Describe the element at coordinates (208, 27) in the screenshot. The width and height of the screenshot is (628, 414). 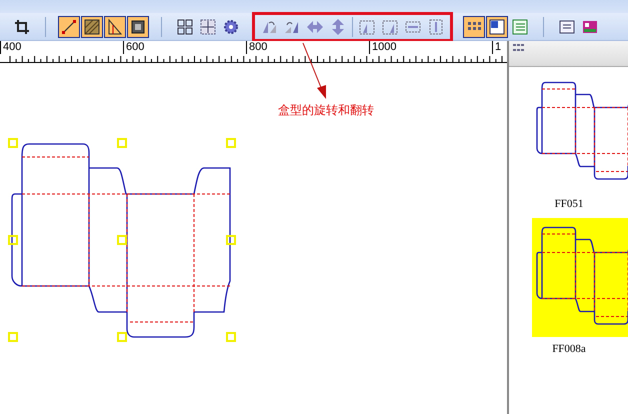
I see `expand-icon` at that location.